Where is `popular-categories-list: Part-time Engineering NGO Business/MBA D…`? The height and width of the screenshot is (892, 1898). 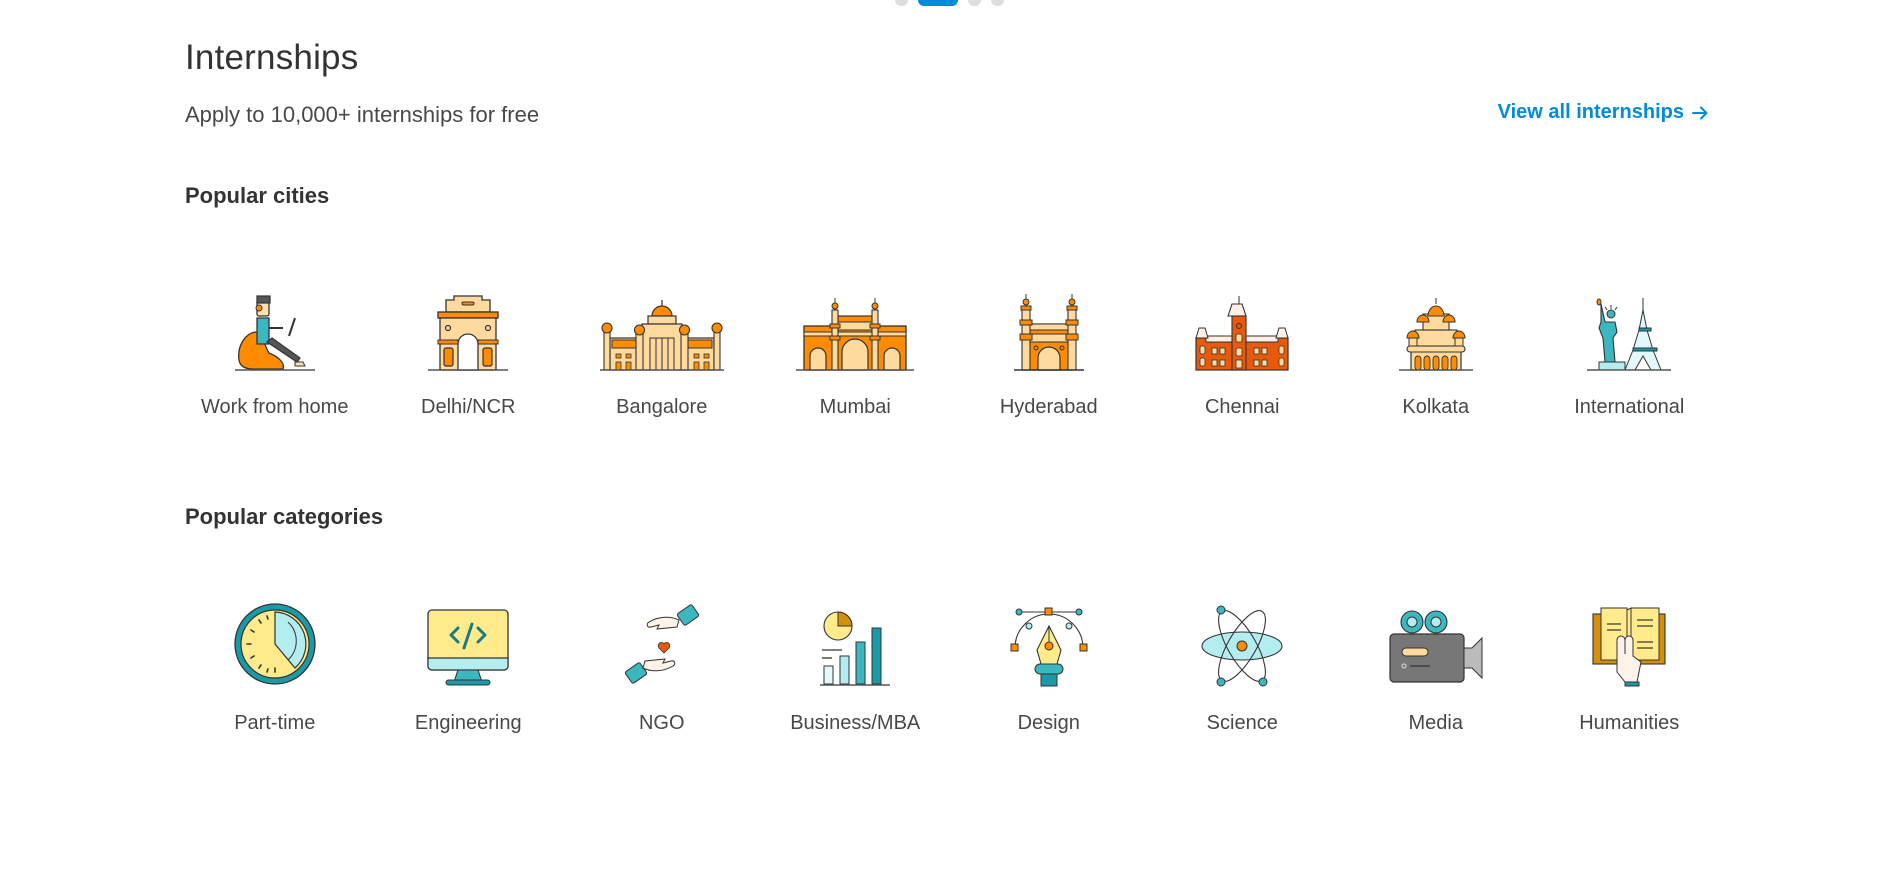
popular-categories-list: Part-time Engineering NGO Business/MBA D… is located at coordinates (952, 665).